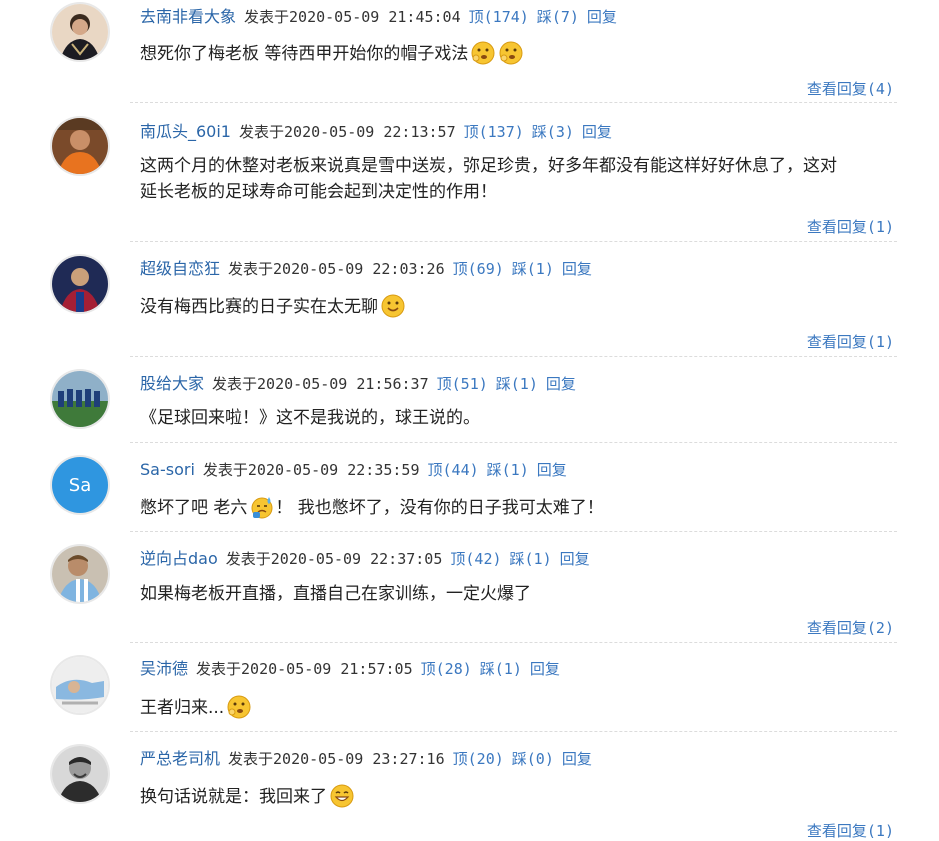 The height and width of the screenshot is (841, 939). Describe the element at coordinates (850, 88) in the screenshot. I see `view-replies-link: 查看回复(4)` at that location.